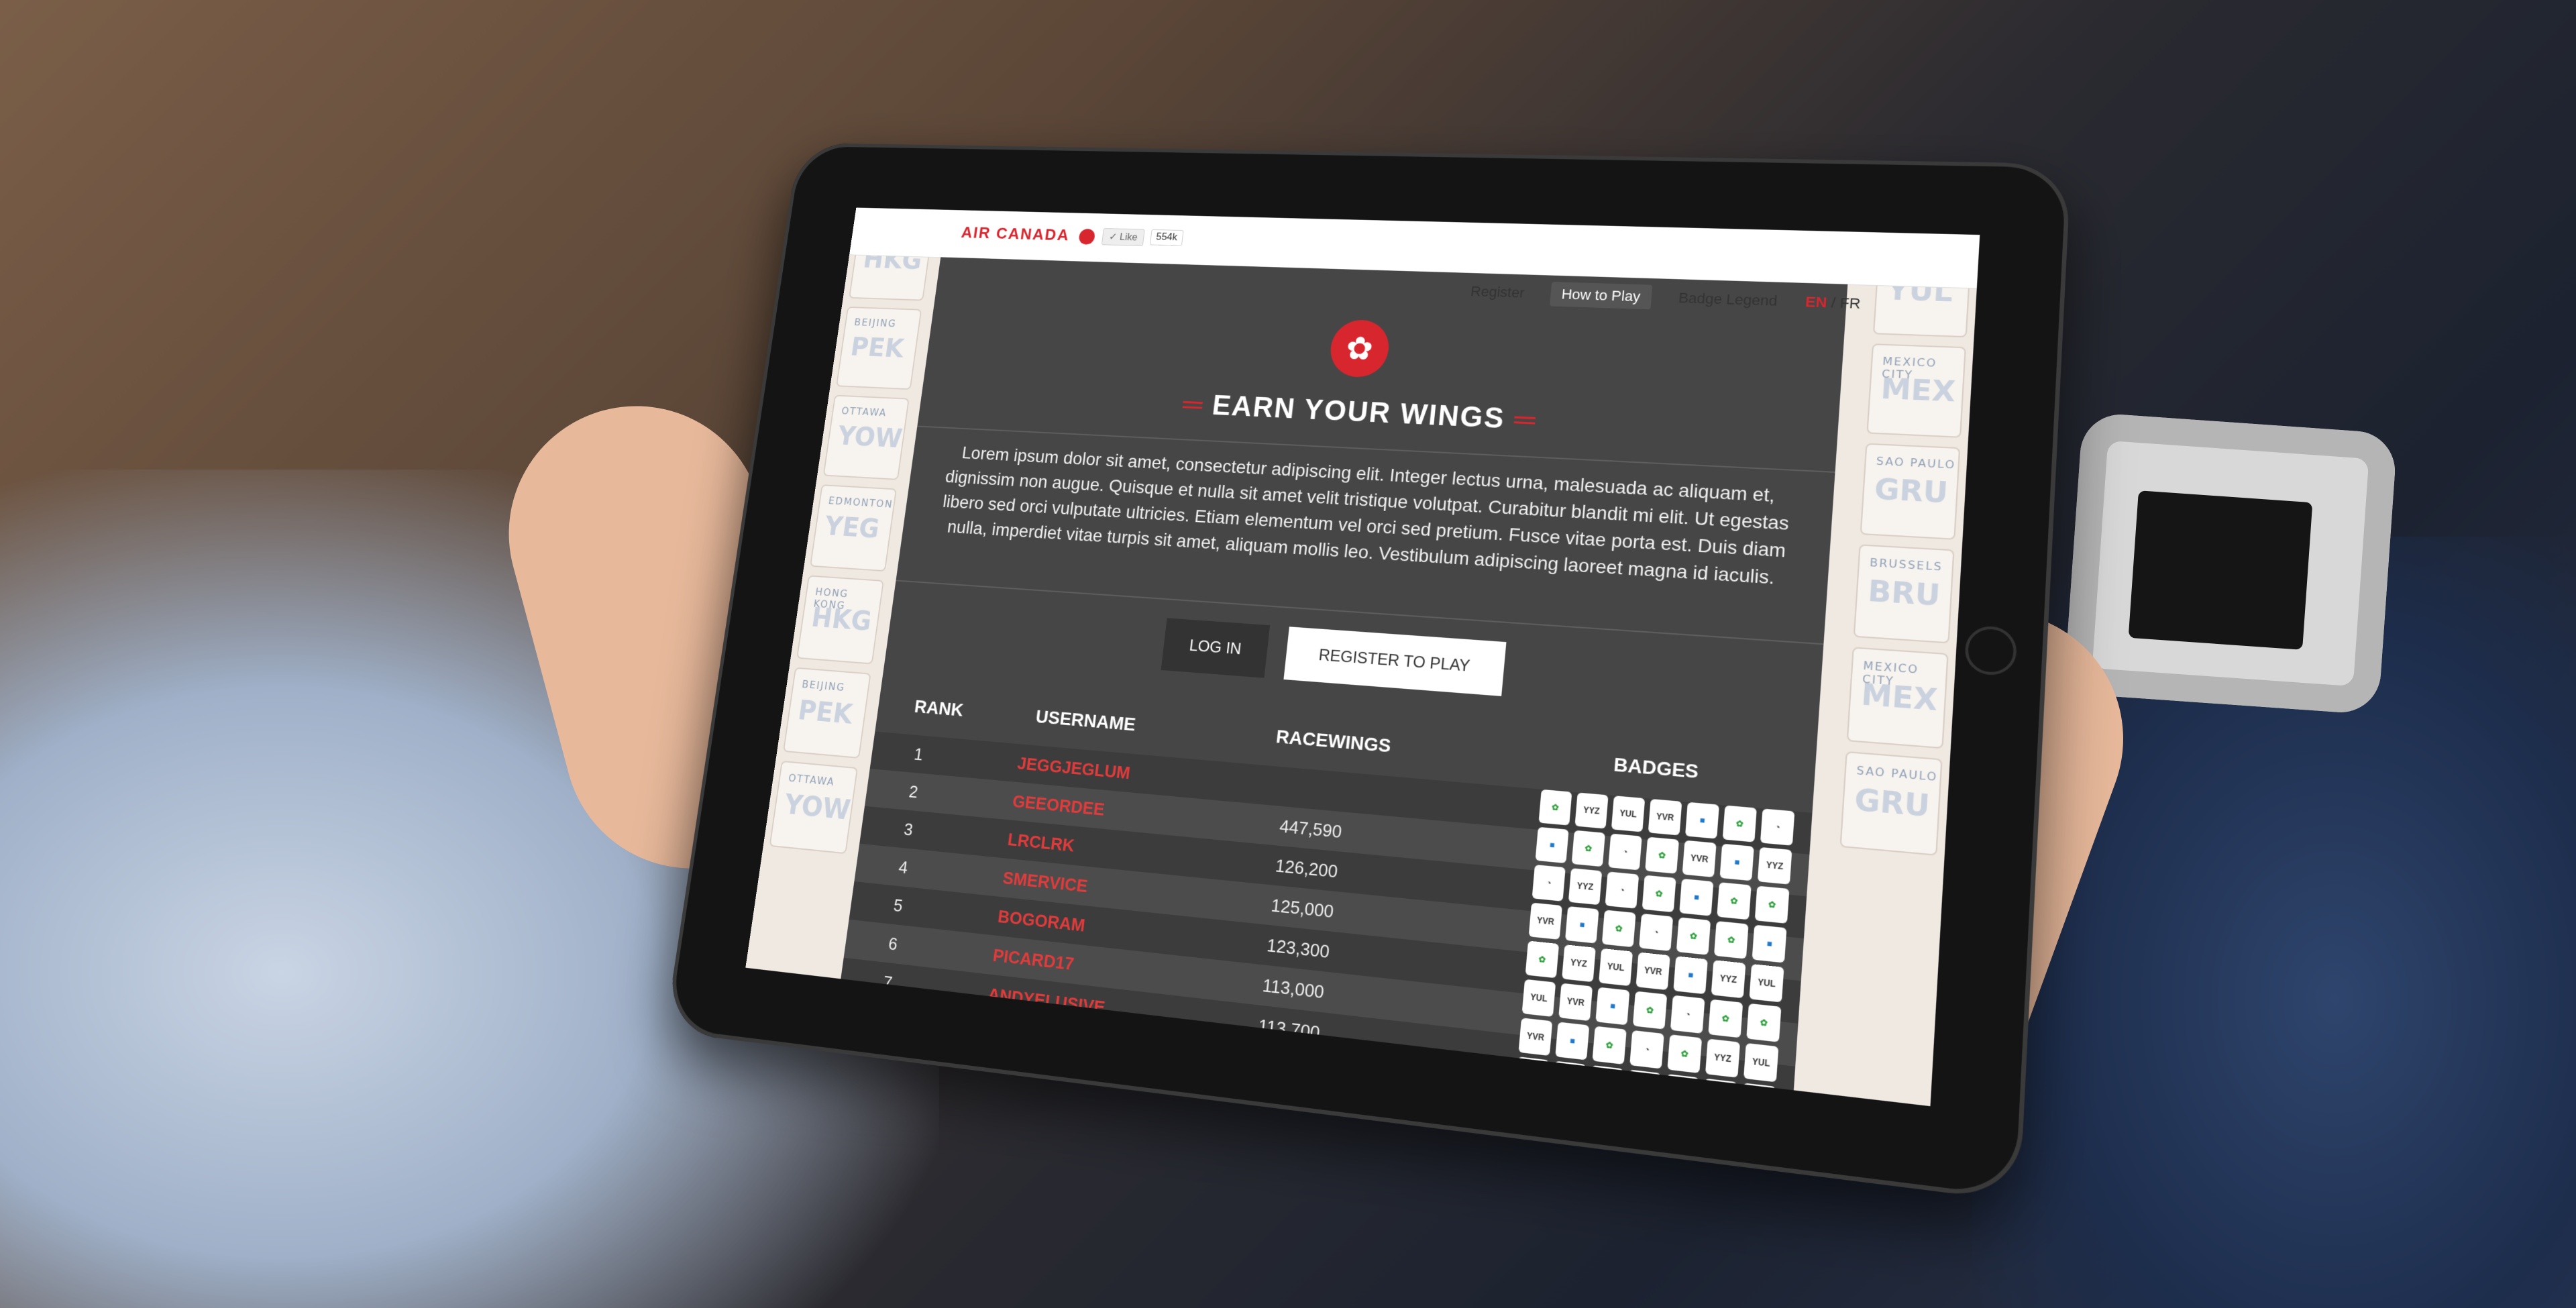  I want to click on tile-code: YOW, so click(870, 437).